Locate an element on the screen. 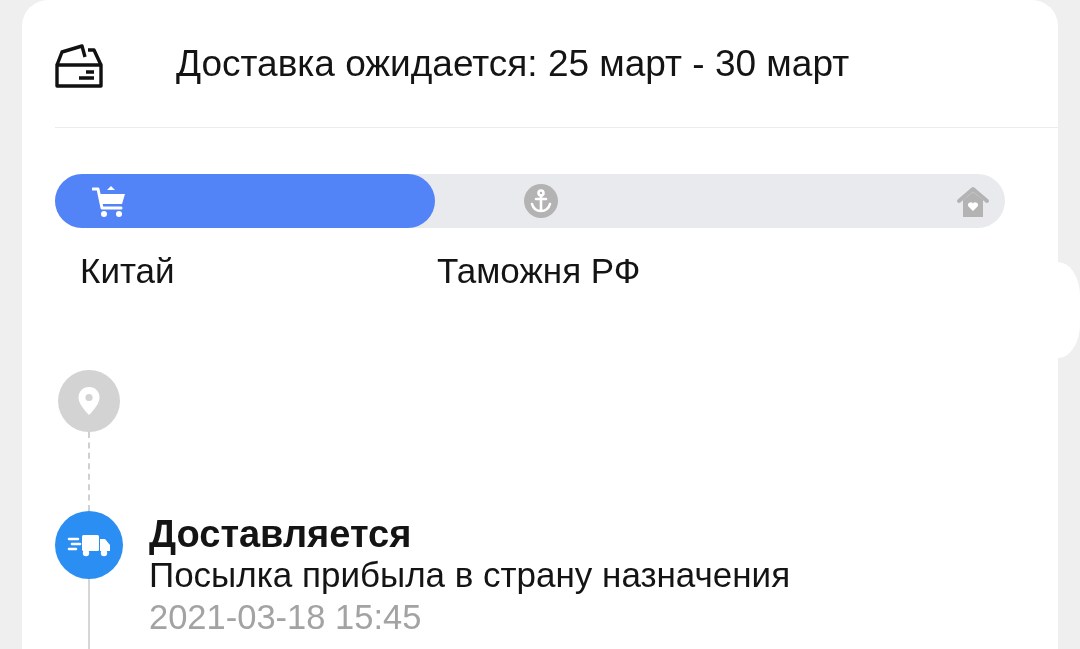 The image size is (1080, 649). delivery-estimate-text: Доставка ожидается: 25 март - 30 март is located at coordinates (513, 63).